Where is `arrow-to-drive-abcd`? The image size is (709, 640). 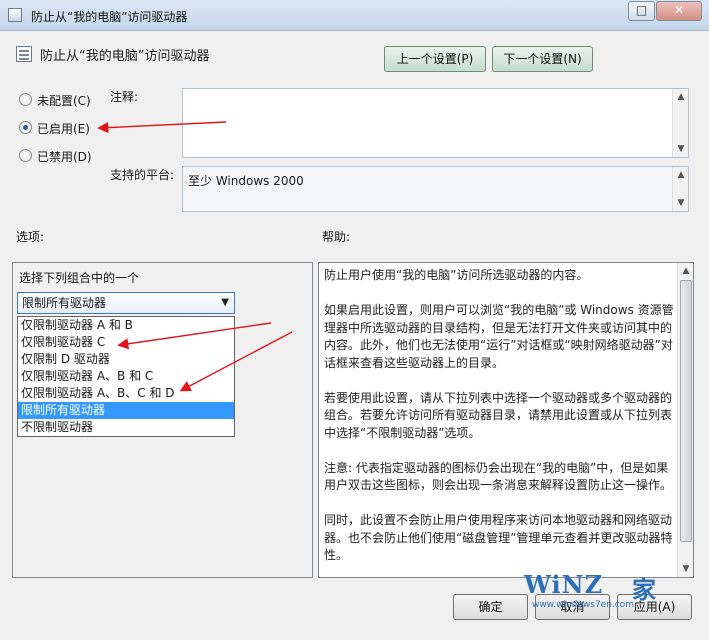
arrow-to-drive-abcd is located at coordinates (236, 361).